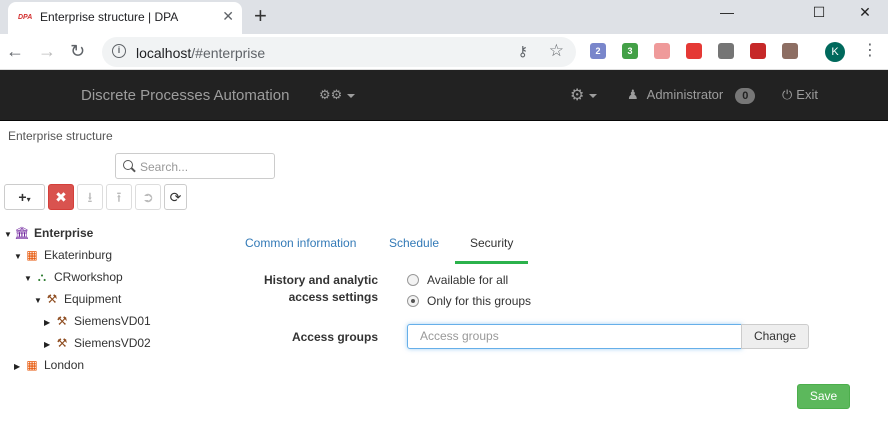 This screenshot has width=888, height=421. I want to click on search-input, so click(205, 167).